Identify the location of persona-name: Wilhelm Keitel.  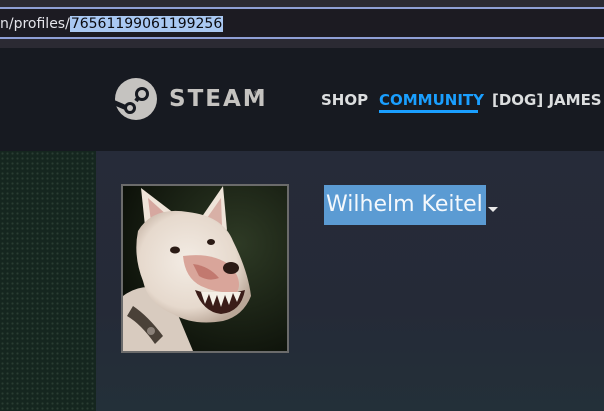
(405, 205).